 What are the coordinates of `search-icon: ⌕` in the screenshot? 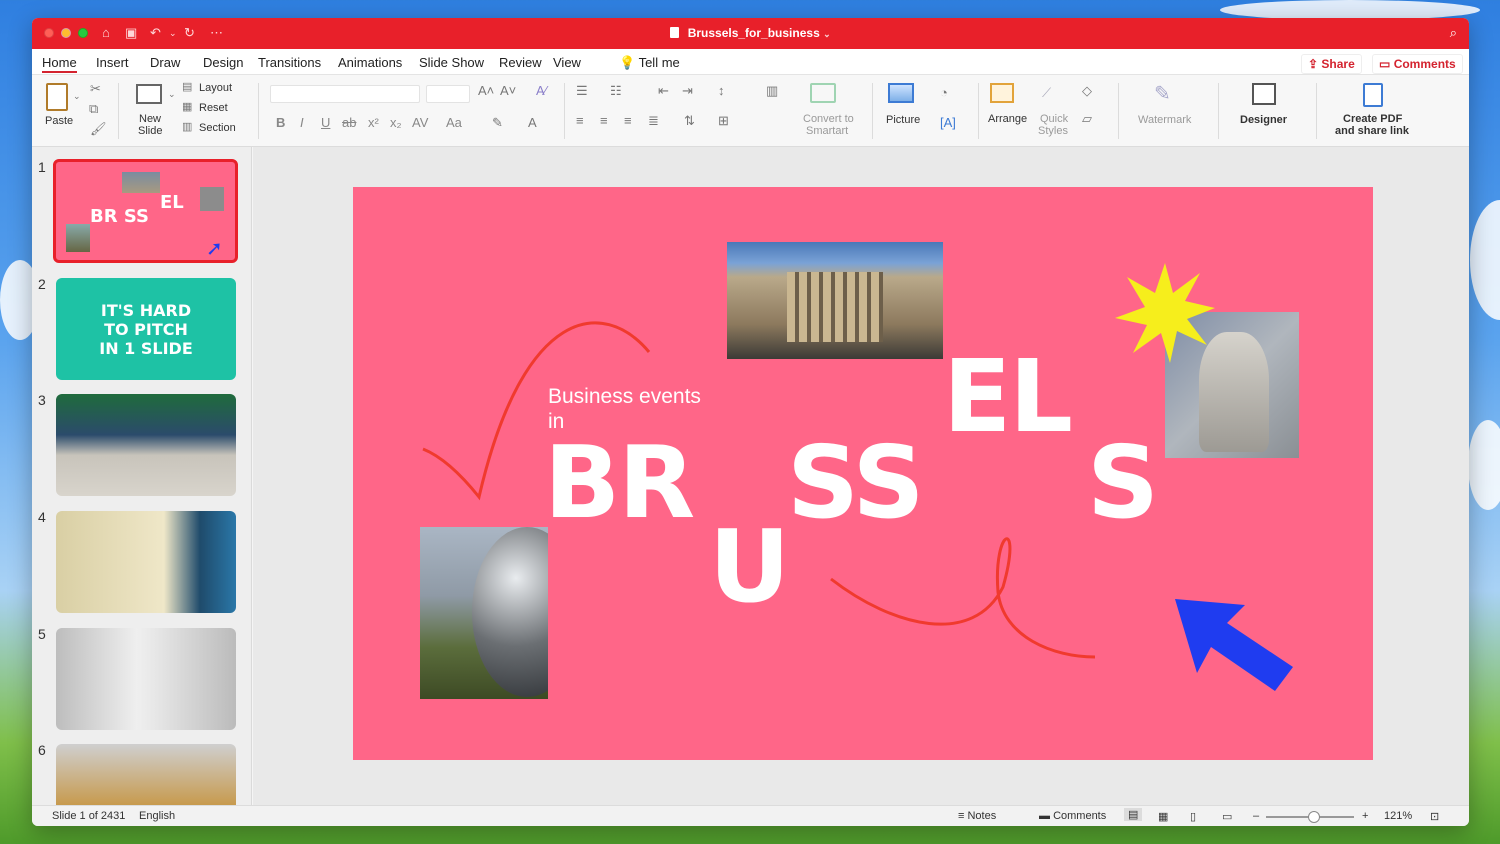 It's located at (1453, 33).